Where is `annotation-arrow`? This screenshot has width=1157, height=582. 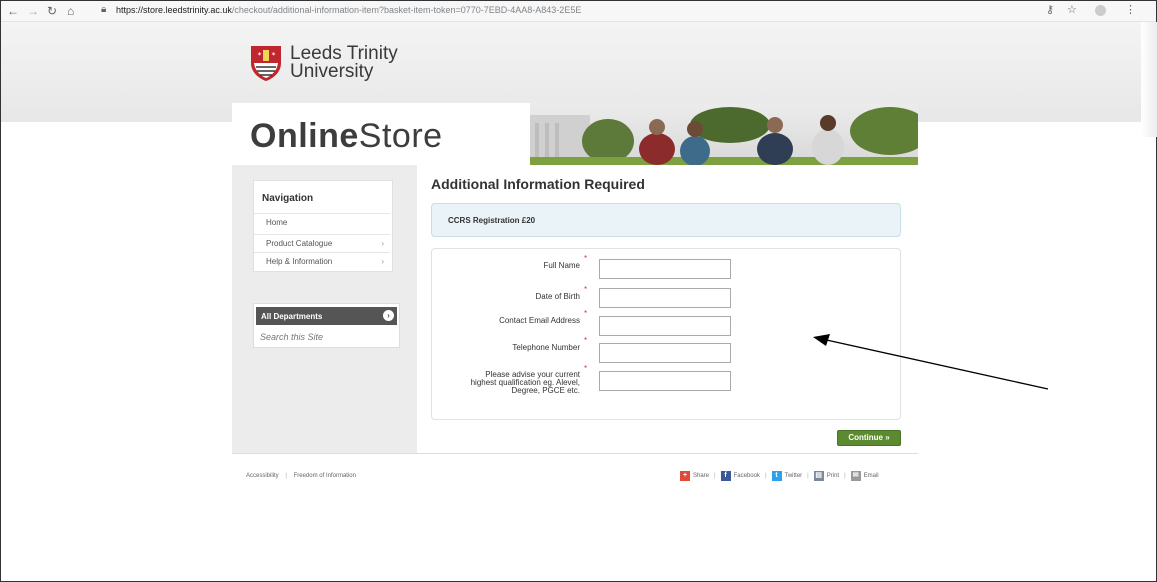 annotation-arrow is located at coordinates (931, 362).